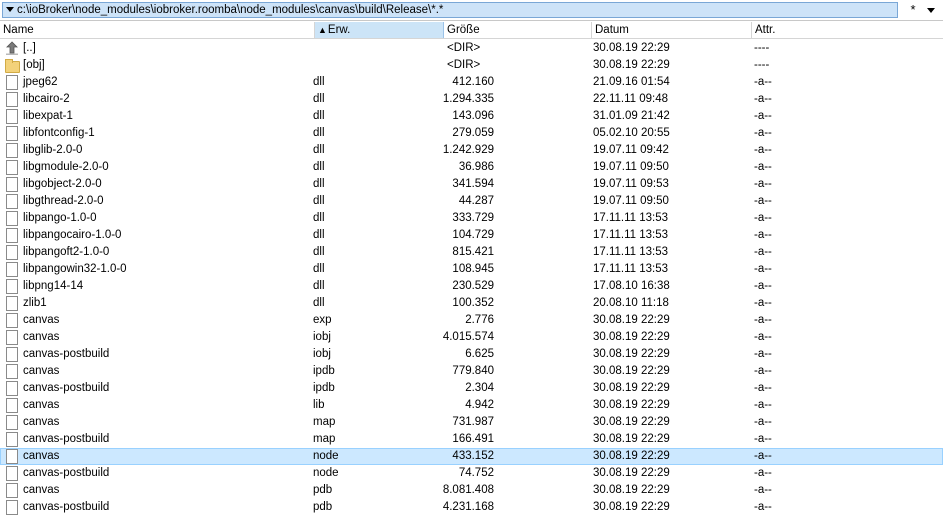  I want to click on folder-icon, so click(12, 65).